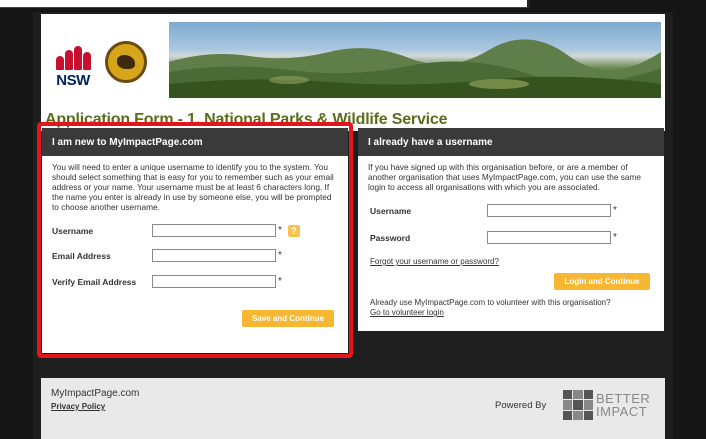 The height and width of the screenshot is (439, 706). I want to click on verify-email-label: Verify Email Address, so click(94, 281).